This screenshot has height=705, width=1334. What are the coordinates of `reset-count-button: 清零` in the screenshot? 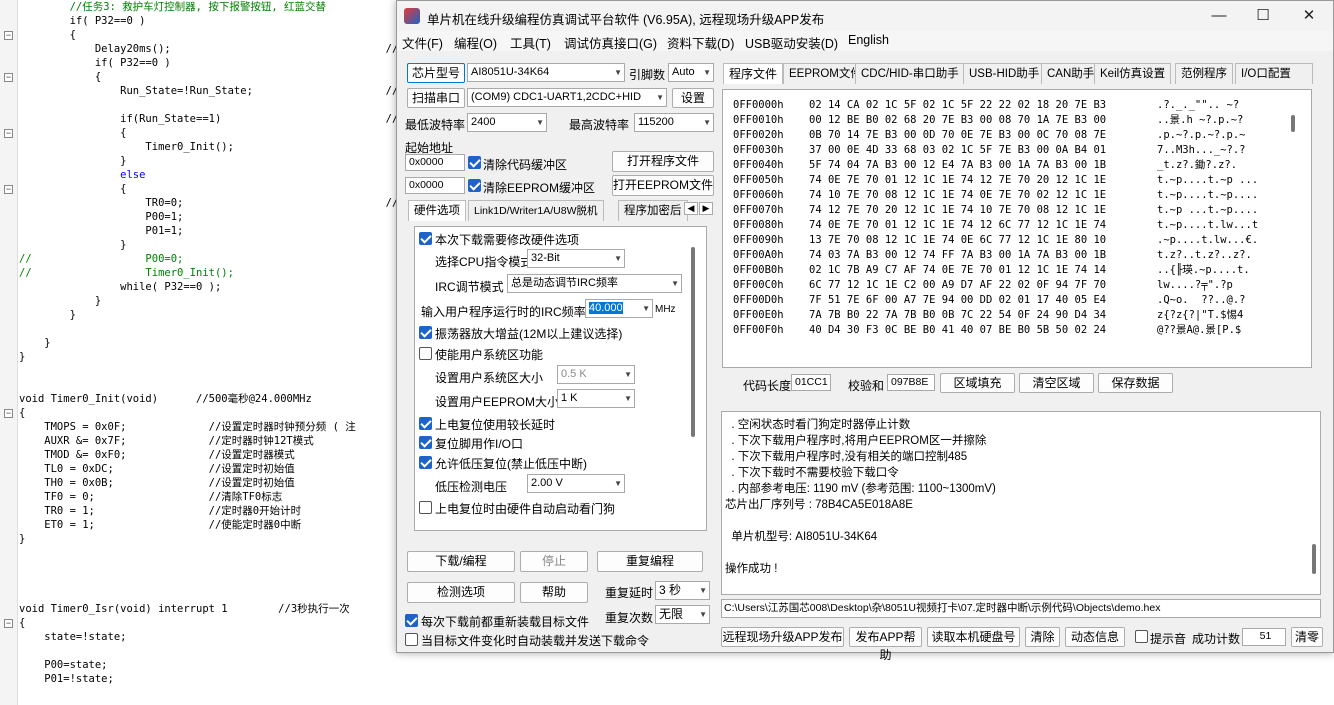 It's located at (1307, 637).